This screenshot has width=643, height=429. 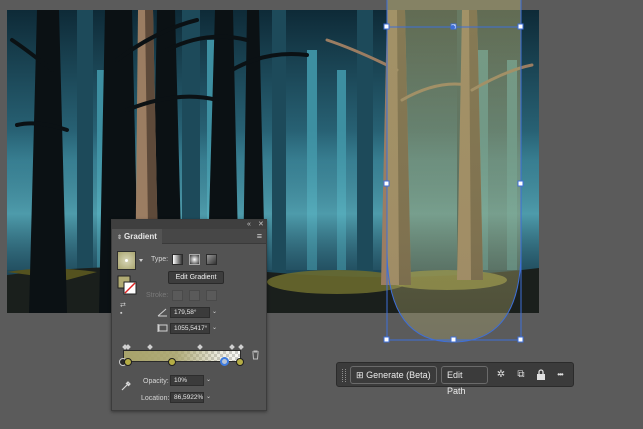 What do you see at coordinates (194, 295) in the screenshot?
I see `stroke-along-icon` at bounding box center [194, 295].